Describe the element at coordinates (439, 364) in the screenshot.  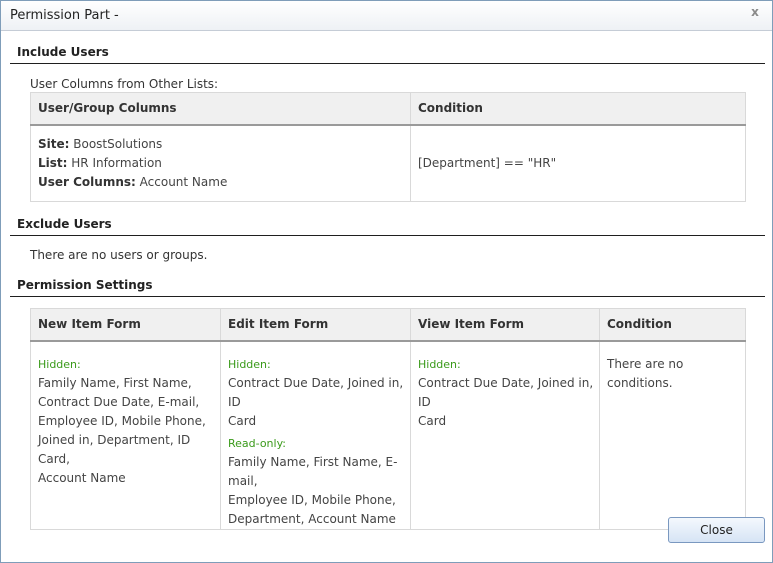
I see `view-item-hidden-label: Hidden:` at that location.